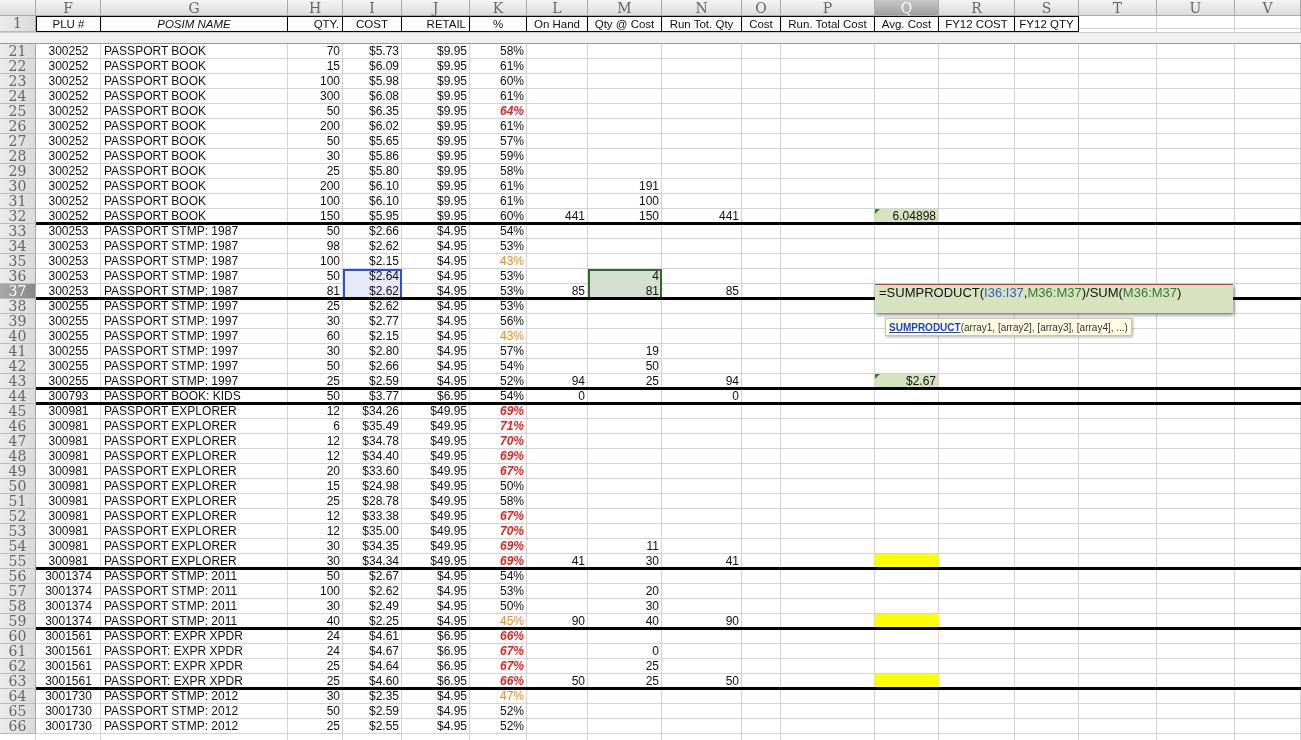 The height and width of the screenshot is (740, 1301). Describe the element at coordinates (18, 186) in the screenshot. I see `row-header: 30` at that location.